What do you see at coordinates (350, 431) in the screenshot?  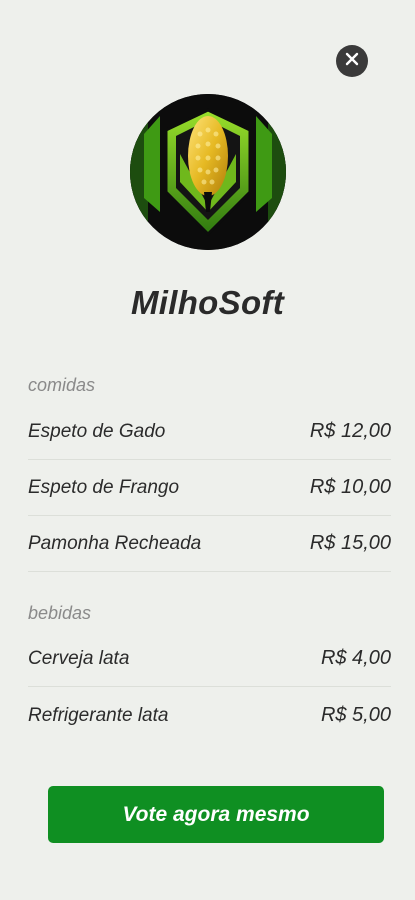 I see `item-price: R$ 12,00` at bounding box center [350, 431].